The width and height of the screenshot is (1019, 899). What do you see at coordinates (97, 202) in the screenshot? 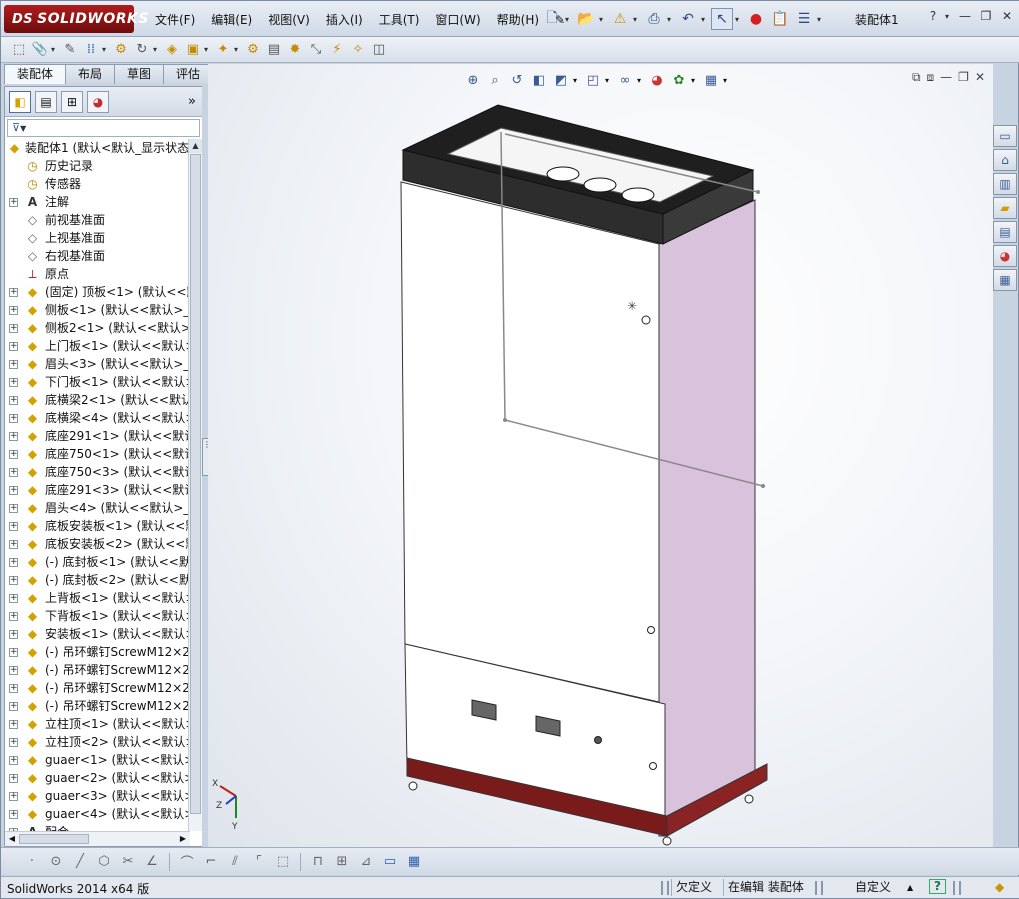
I see `tree-item: + A 注解` at bounding box center [97, 202].